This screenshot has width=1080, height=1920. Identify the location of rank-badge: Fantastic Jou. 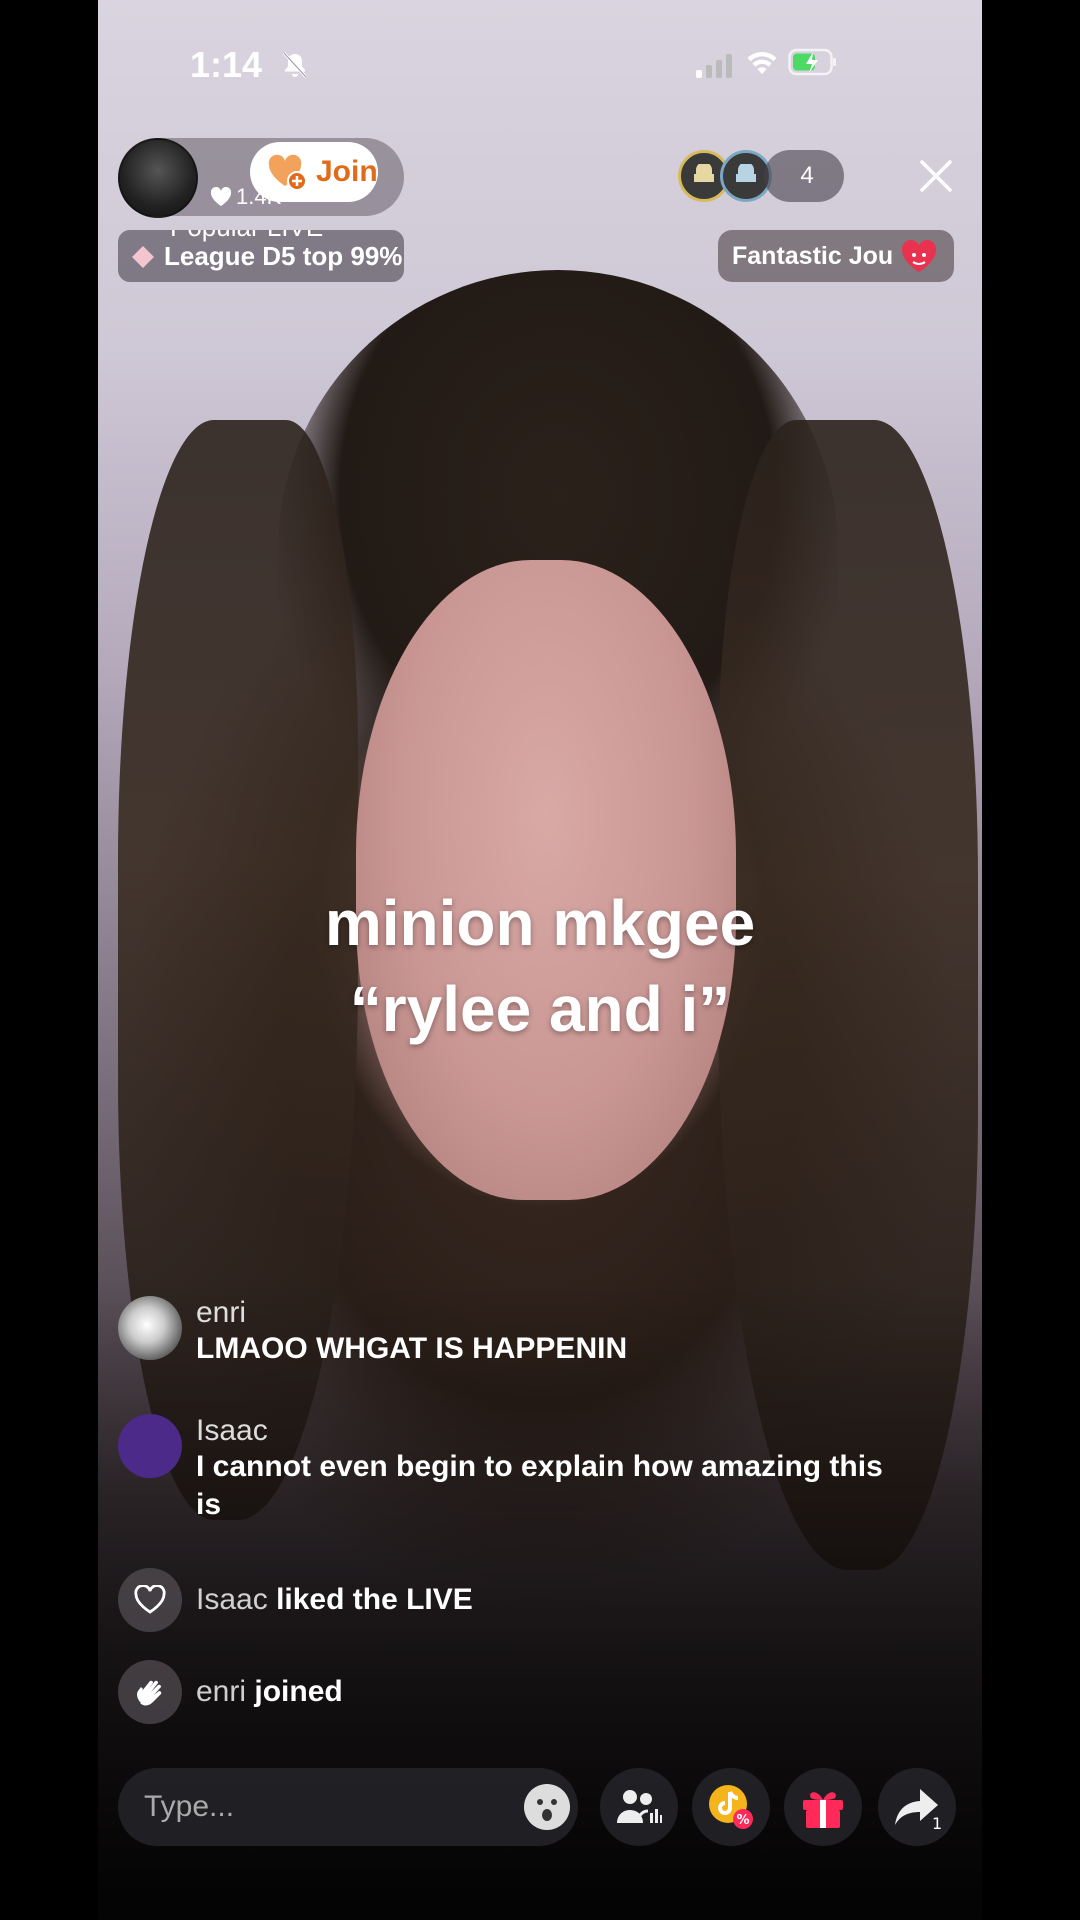
(836, 256).